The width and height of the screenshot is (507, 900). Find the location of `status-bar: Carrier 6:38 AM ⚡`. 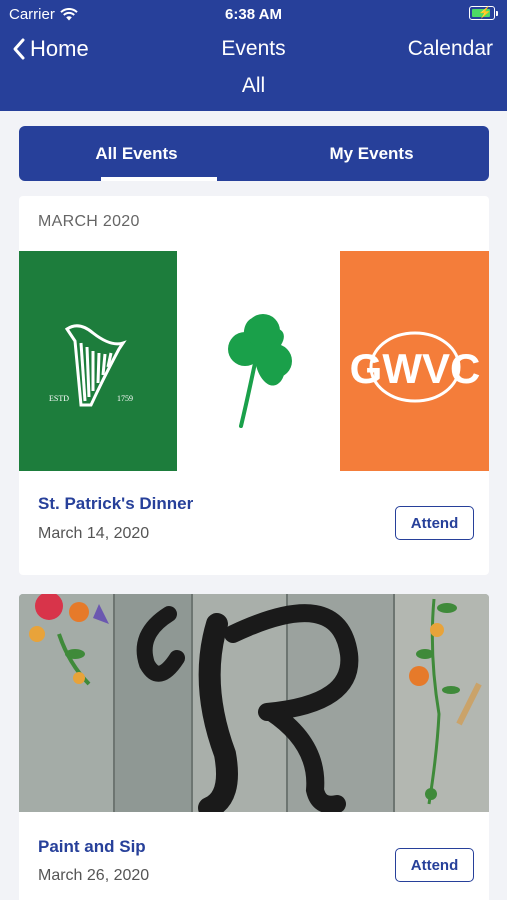

status-bar: Carrier 6:38 AM ⚡ is located at coordinates (253, 14).